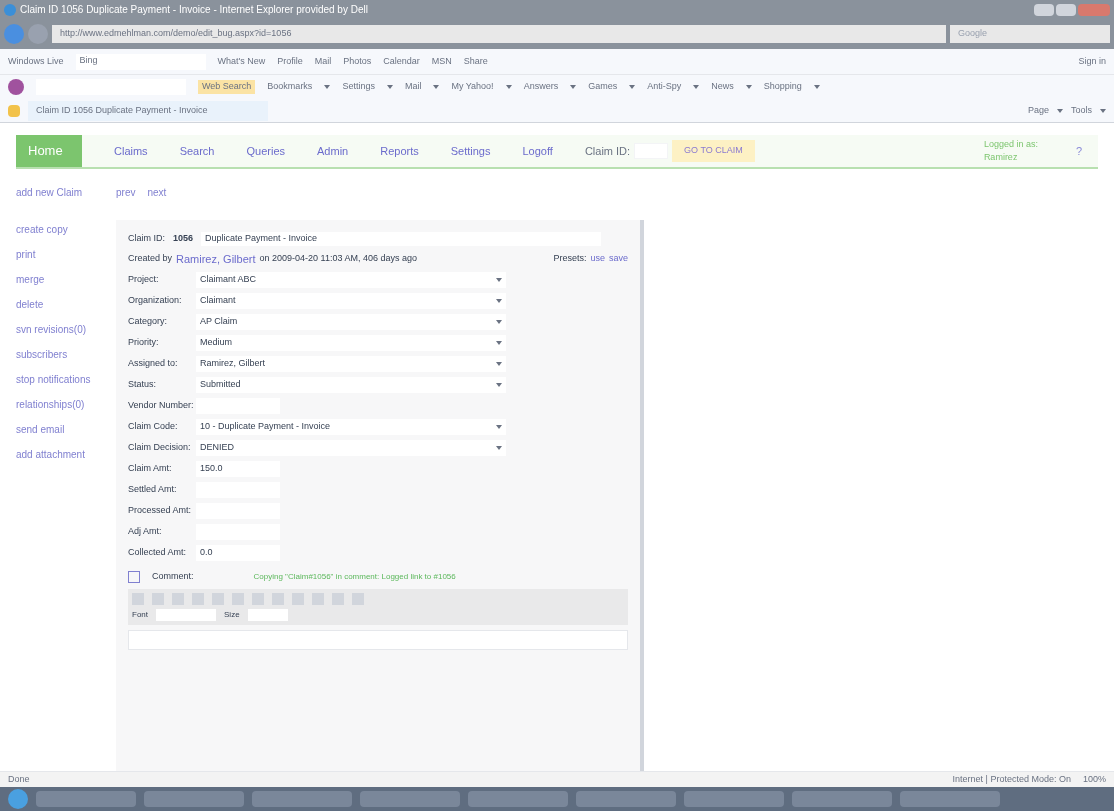 The height and width of the screenshot is (811, 1114). I want to click on select-field: Claimant ABC, so click(351, 280).